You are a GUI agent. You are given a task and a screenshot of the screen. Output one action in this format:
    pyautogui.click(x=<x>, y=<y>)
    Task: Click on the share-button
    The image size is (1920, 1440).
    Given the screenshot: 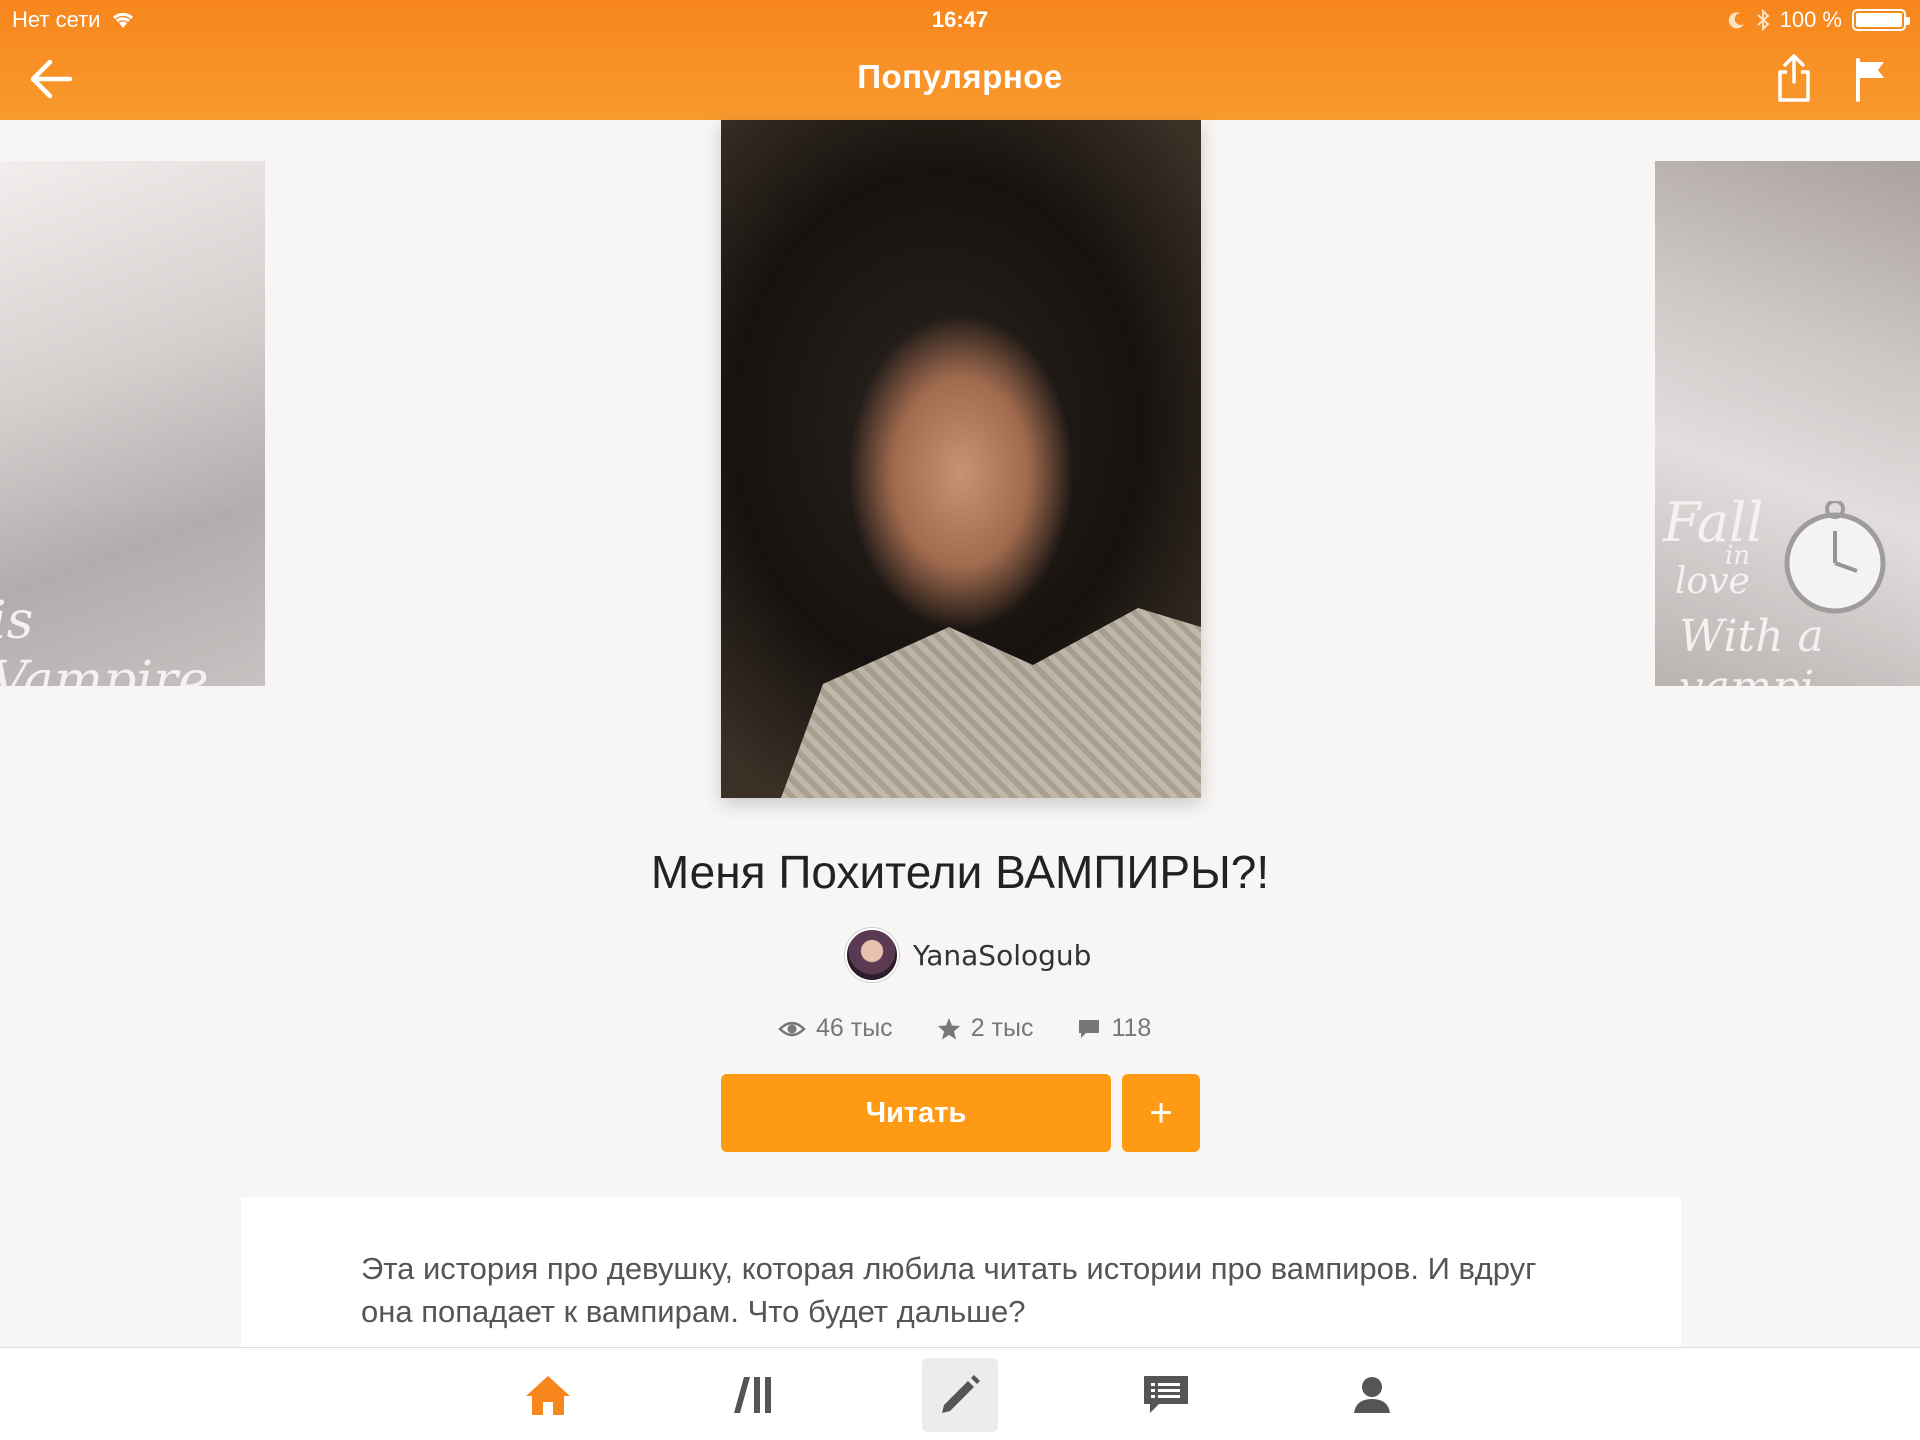 What is the action you would take?
    pyautogui.click(x=1794, y=78)
    